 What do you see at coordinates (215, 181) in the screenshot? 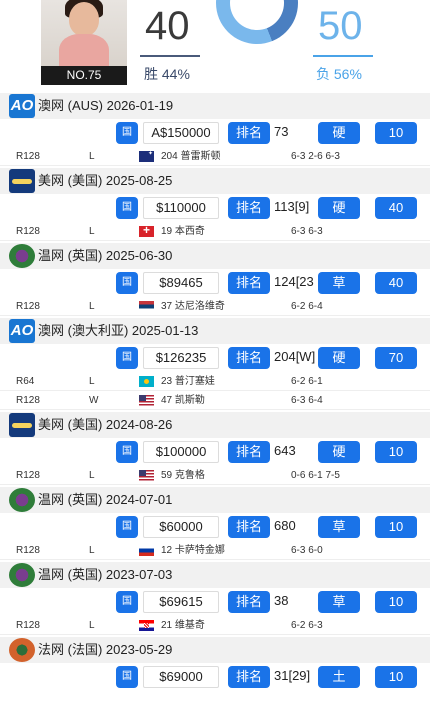
I see `tournament-header: 美网 (美国) 2025-08-25` at bounding box center [215, 181].